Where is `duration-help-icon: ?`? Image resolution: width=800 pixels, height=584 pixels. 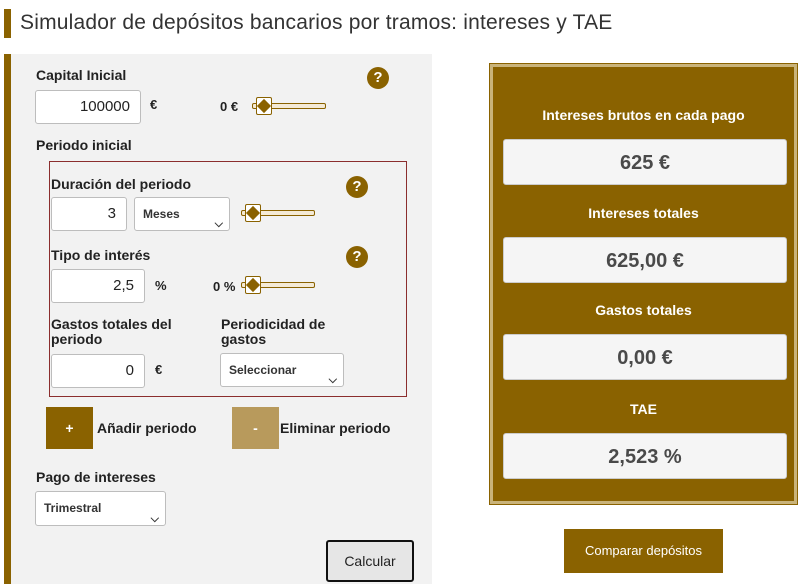 duration-help-icon: ? is located at coordinates (357, 187).